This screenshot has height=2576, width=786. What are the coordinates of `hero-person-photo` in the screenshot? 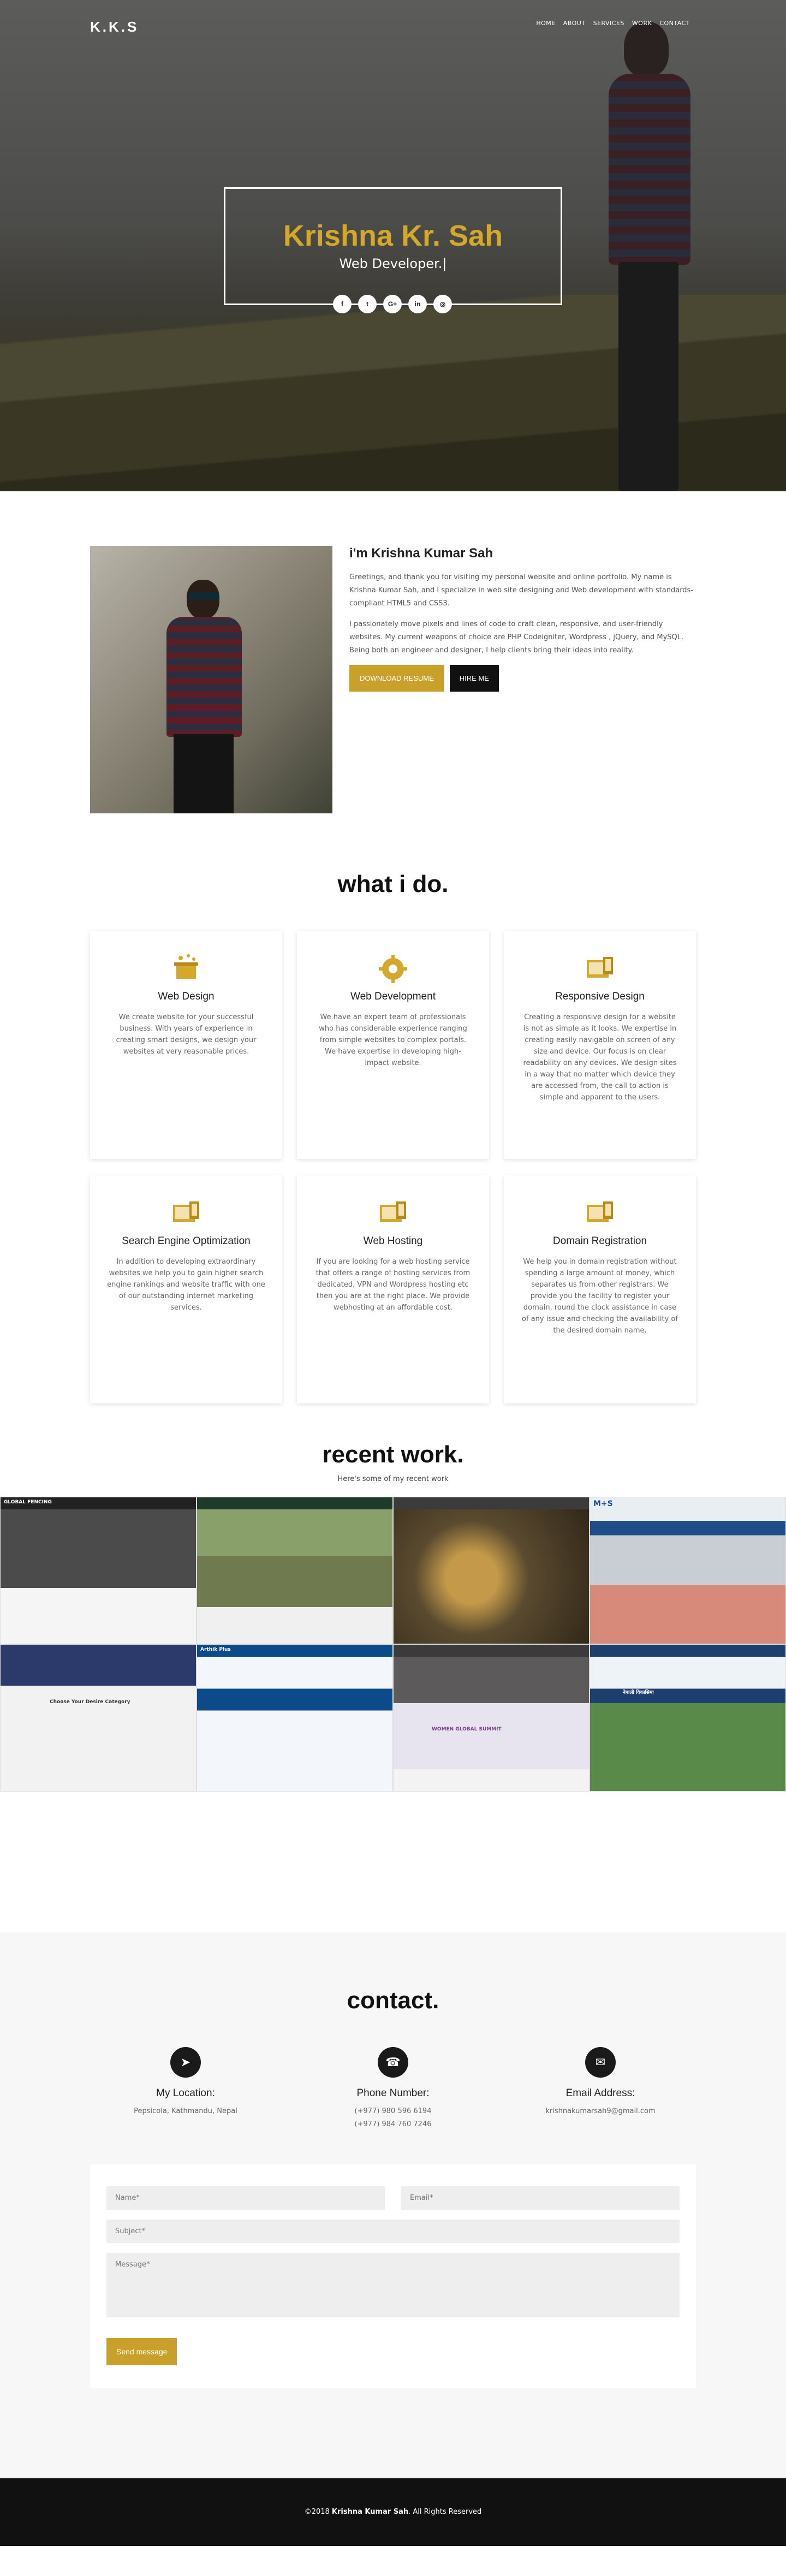 It's located at (652, 256).